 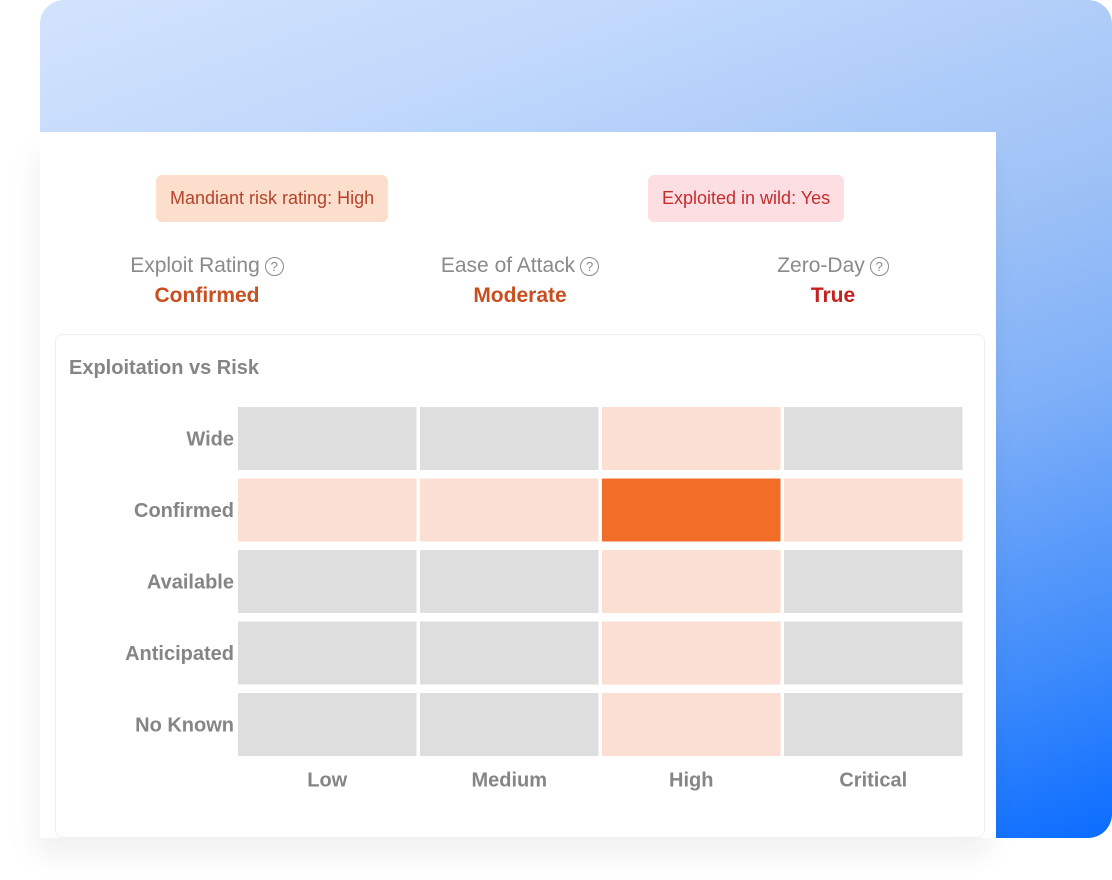 I want to click on heatmap-cell-available-medium, so click(x=509, y=581).